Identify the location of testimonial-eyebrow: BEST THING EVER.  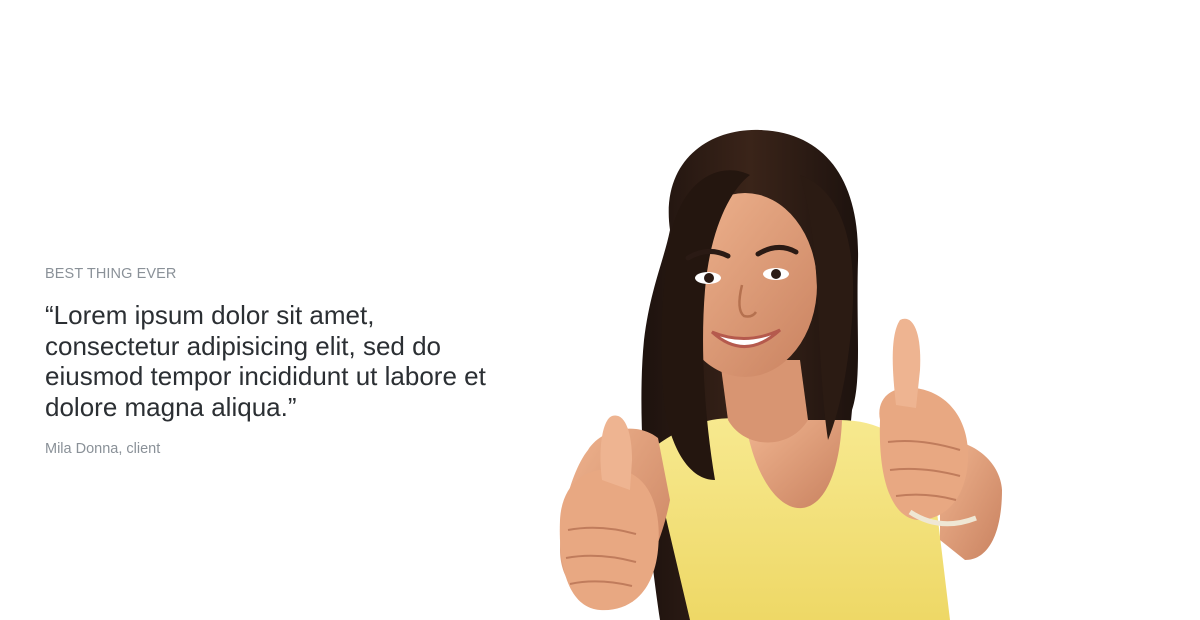
(111, 274).